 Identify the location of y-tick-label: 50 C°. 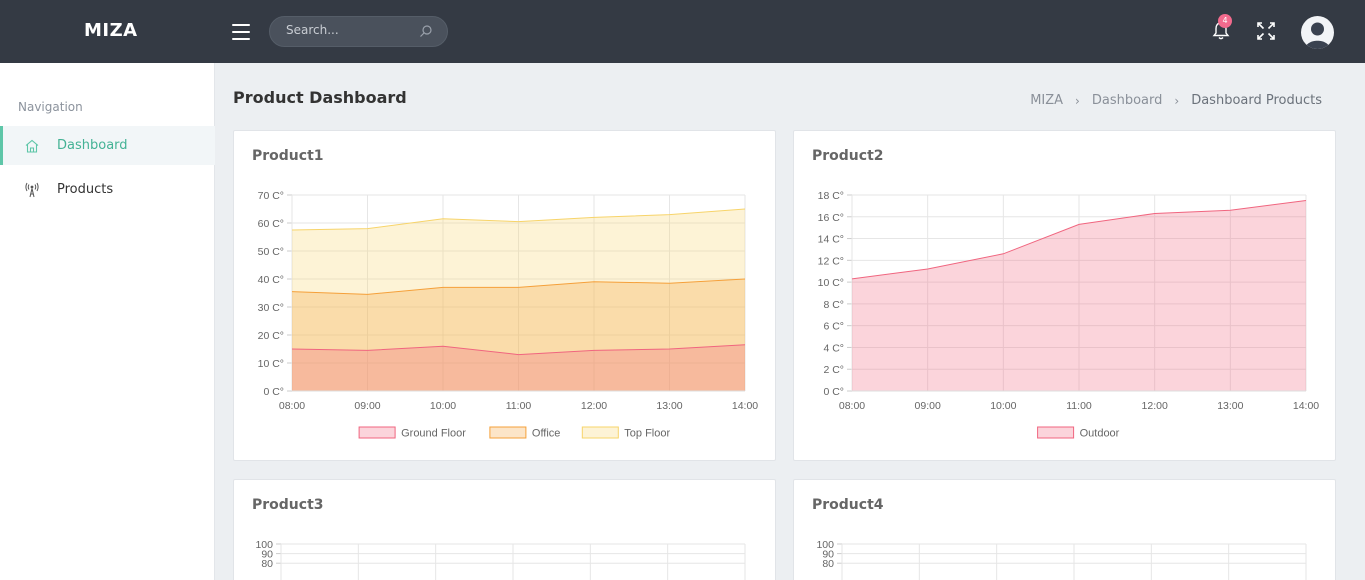
(271, 252).